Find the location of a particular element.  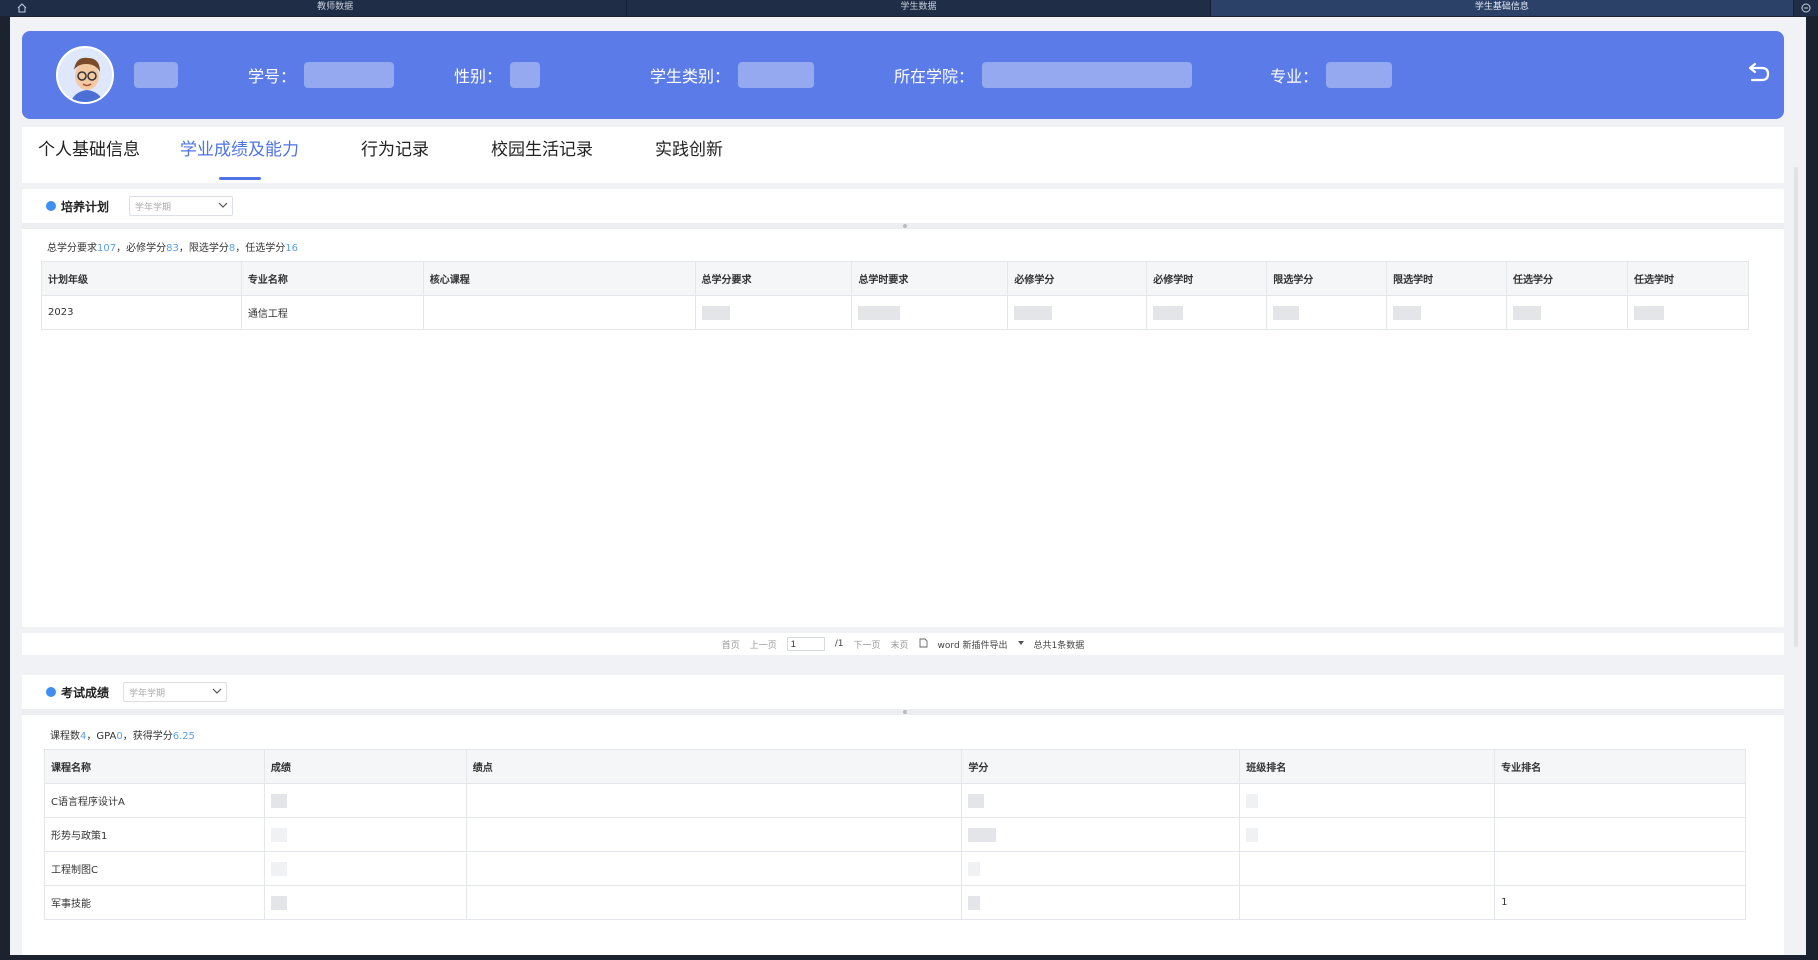

college-redacted is located at coordinates (1087, 75).